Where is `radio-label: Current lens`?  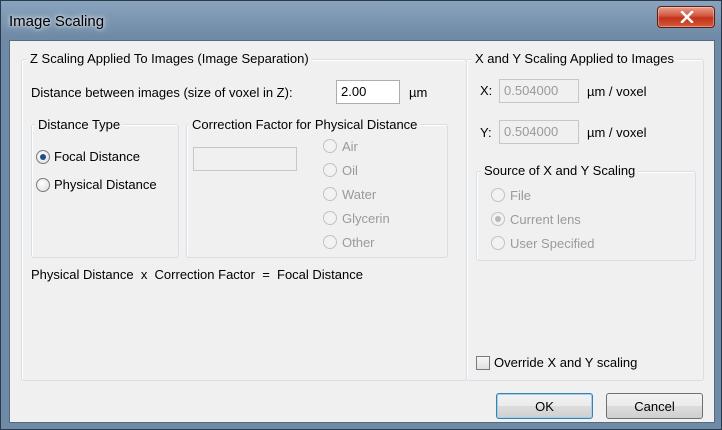 radio-label: Current lens is located at coordinates (545, 219).